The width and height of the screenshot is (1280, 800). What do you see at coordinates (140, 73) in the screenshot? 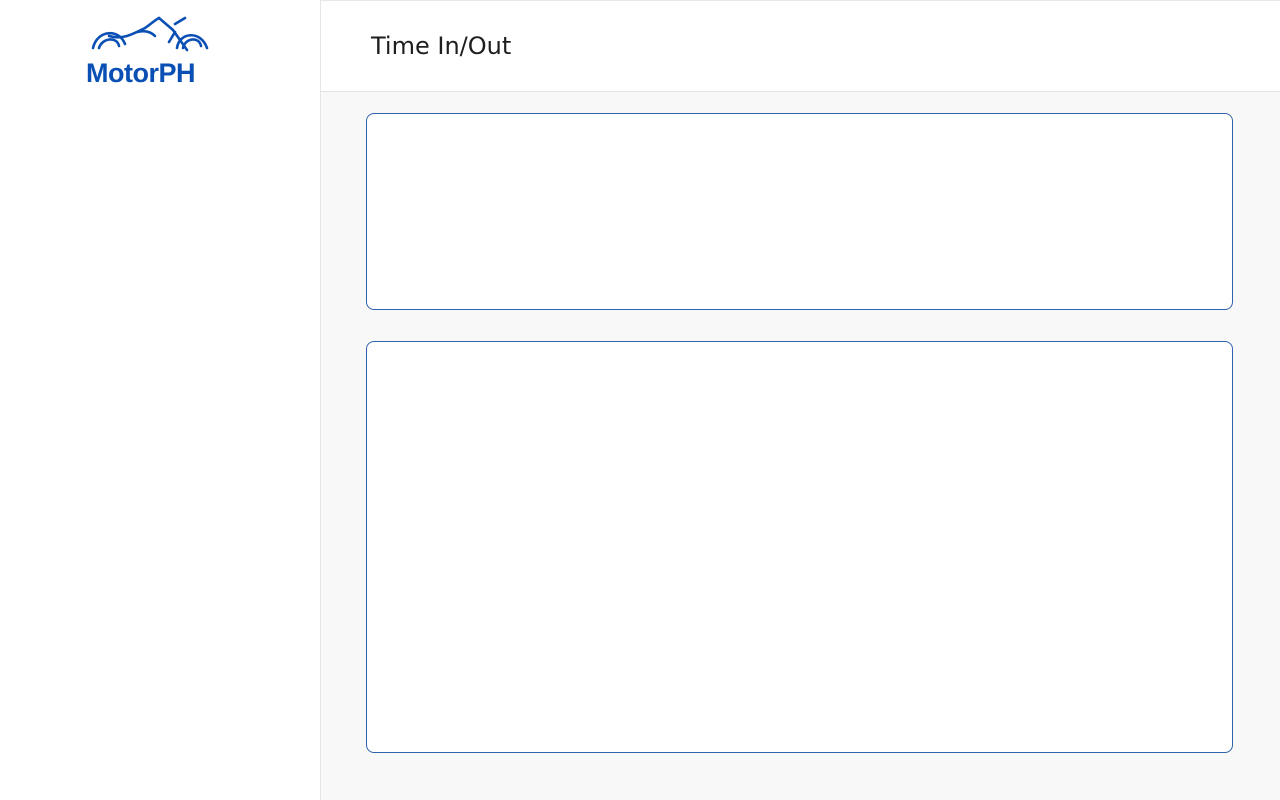
I see `brand-name: MotorPH` at bounding box center [140, 73].